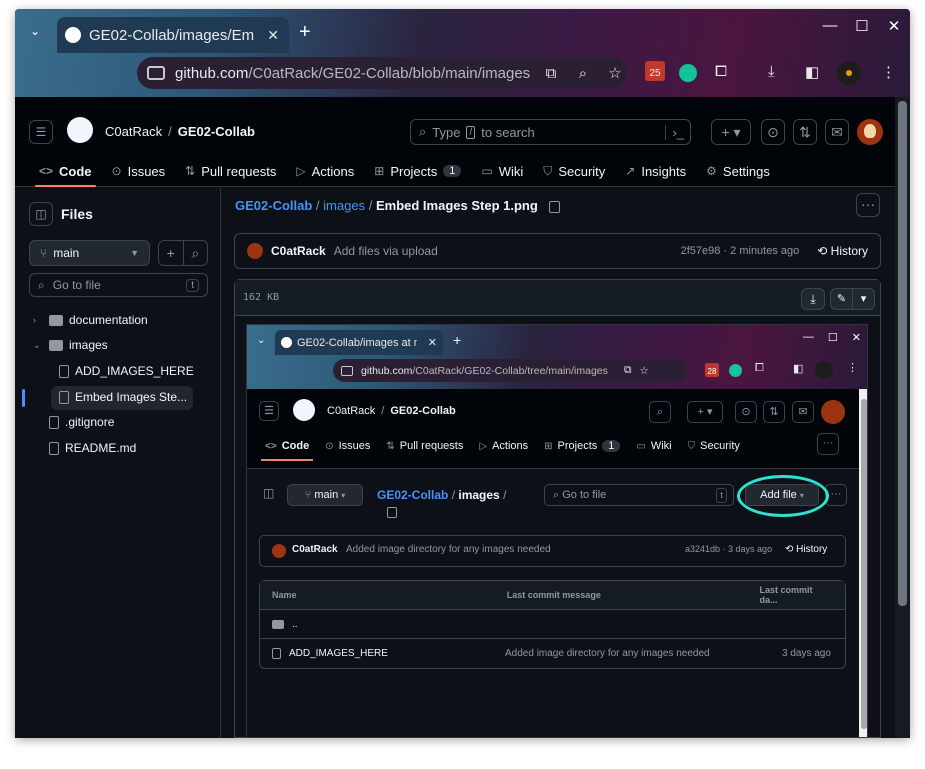 The height and width of the screenshot is (769, 925). I want to click on shot-parent-dir-row: .., so click(552, 624).